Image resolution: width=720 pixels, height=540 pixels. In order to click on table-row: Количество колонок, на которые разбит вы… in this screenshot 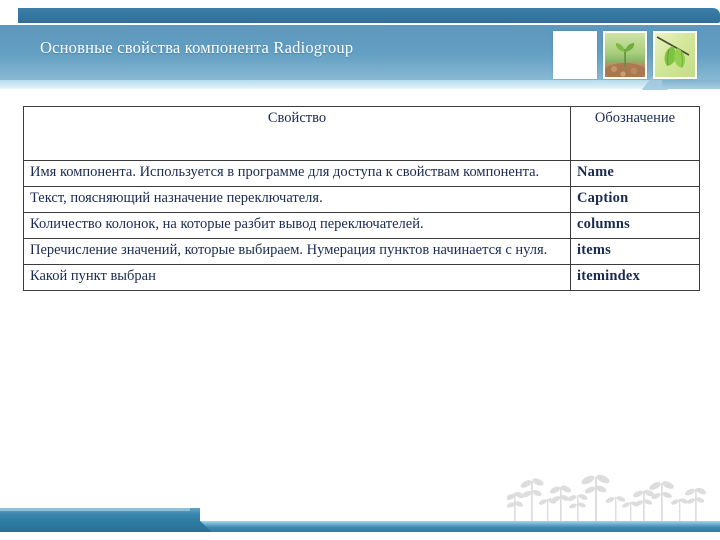, I will do `click(361, 225)`.